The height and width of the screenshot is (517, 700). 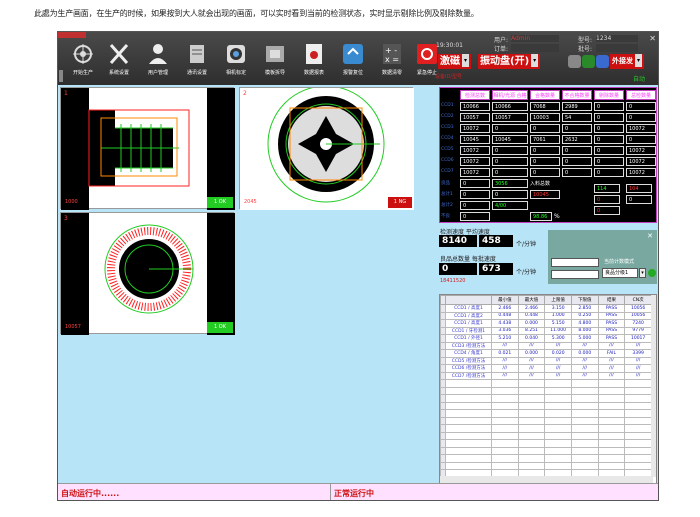 I want to click on order-value, so click(x=535, y=48).